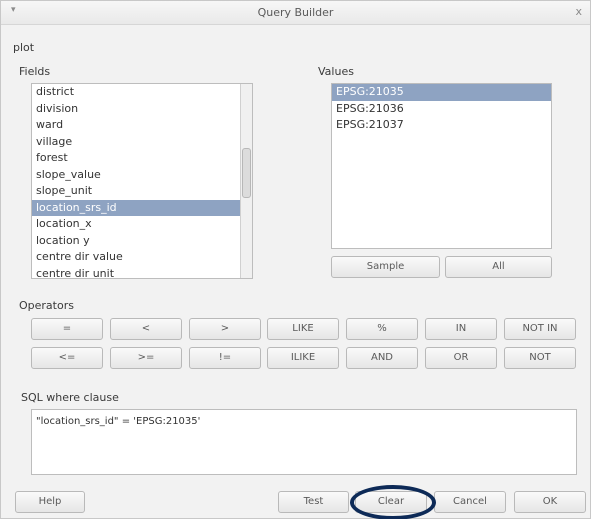 The width and height of the screenshot is (591, 519). I want to click on values-label: Values, so click(336, 71).